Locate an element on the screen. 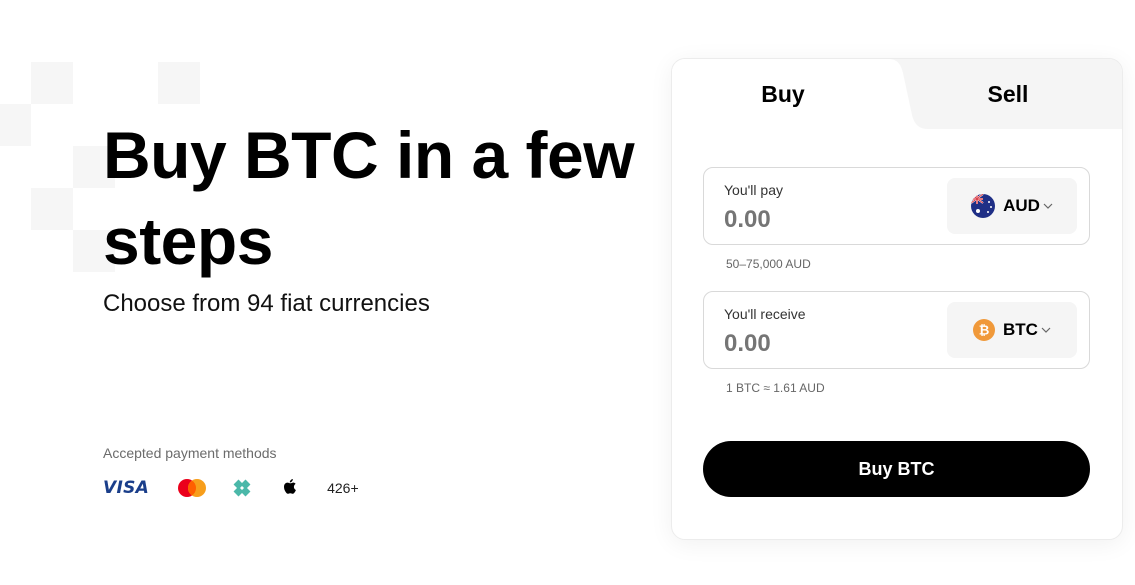 The image size is (1135, 585). pay-currency-code: AUD is located at coordinates (1021, 205).